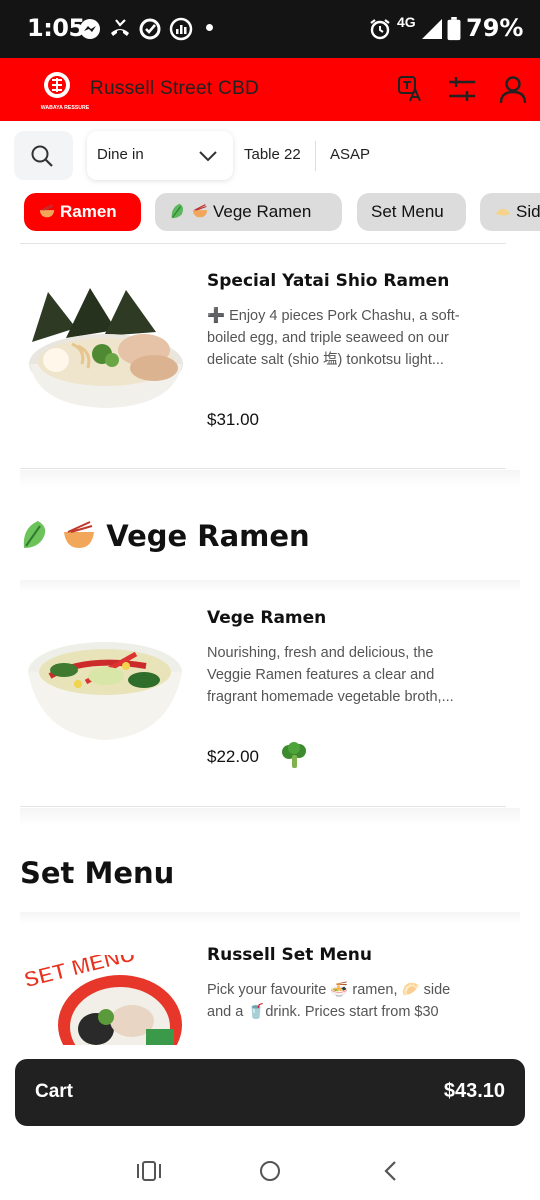  I want to click on category-tabs: Ramen Vege Ramen Set Menu Sid, so click(270, 216).